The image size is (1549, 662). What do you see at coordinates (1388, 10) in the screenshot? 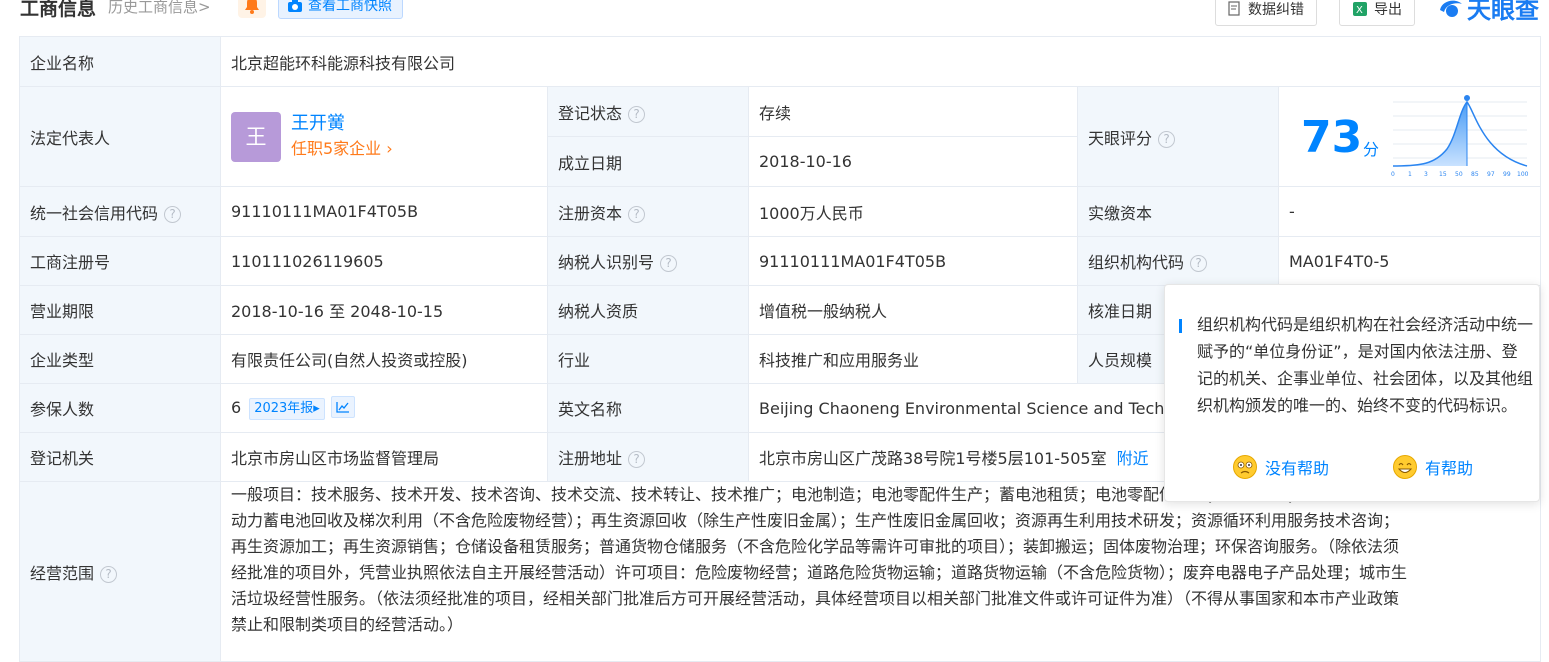
I see `export-label: 导出` at bounding box center [1388, 10].